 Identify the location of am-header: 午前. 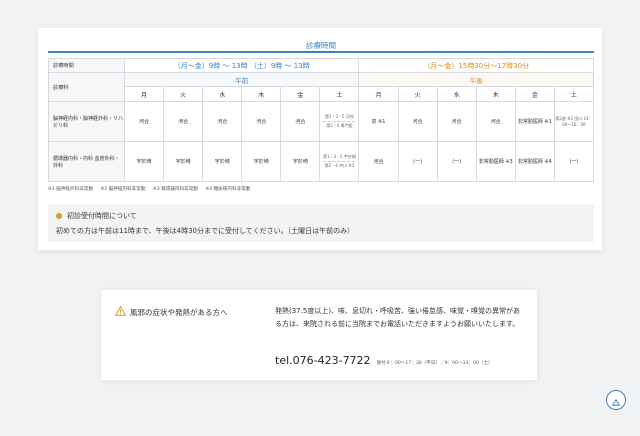
(241, 79).